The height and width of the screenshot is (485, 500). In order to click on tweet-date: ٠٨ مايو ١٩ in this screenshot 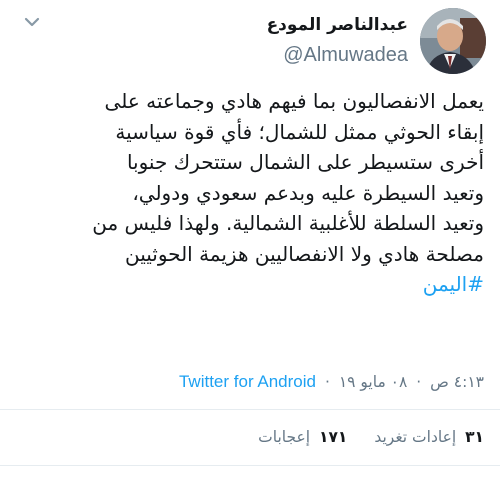, I will do `click(373, 382)`.